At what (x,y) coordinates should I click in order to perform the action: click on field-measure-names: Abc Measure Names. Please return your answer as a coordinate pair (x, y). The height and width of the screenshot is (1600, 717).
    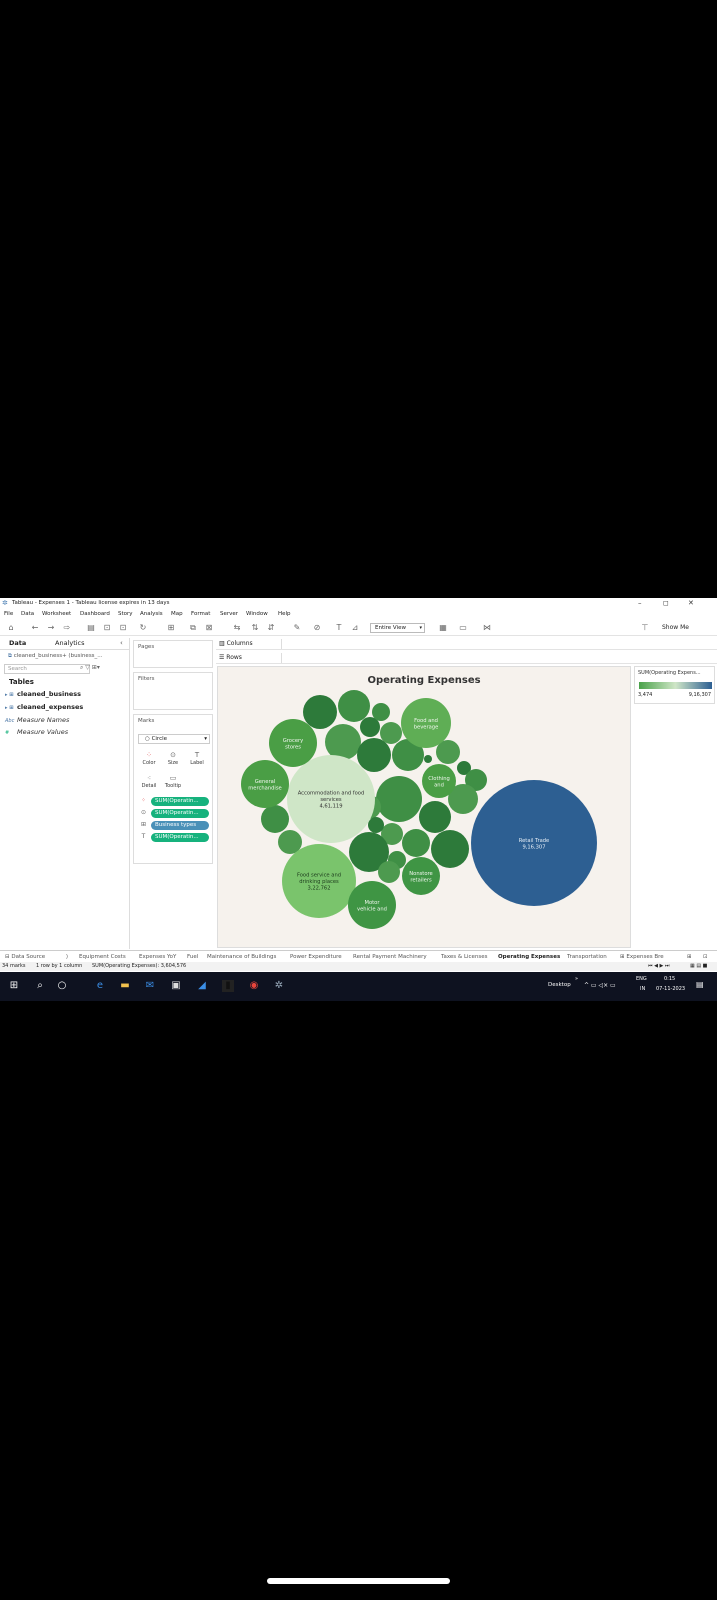
    Looking at the image, I should click on (37, 720).